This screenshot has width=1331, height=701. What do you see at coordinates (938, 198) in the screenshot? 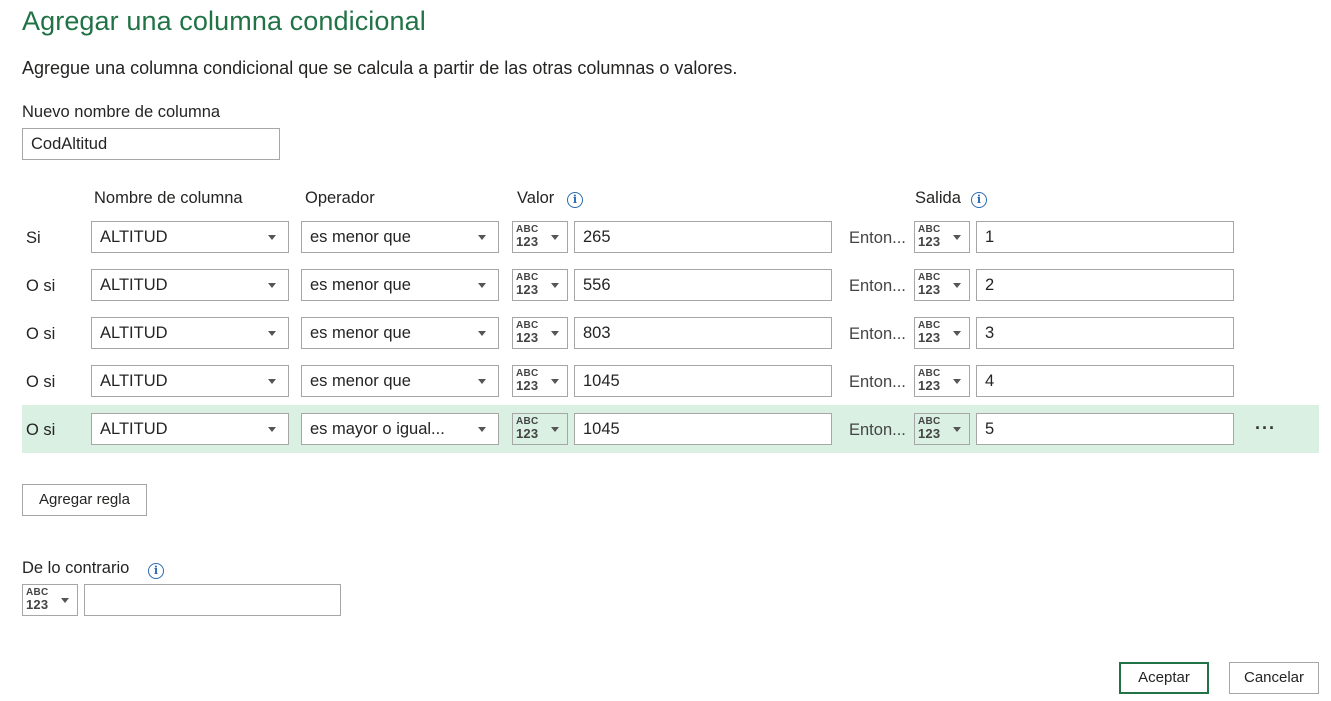
I see `header-output: Salida` at bounding box center [938, 198].